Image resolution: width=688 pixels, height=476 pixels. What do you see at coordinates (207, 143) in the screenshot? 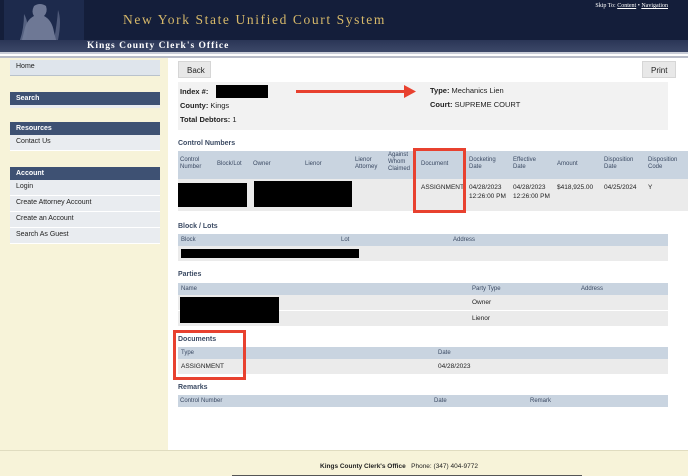
I see `section-control-numbers: Control Numbers` at bounding box center [207, 143].